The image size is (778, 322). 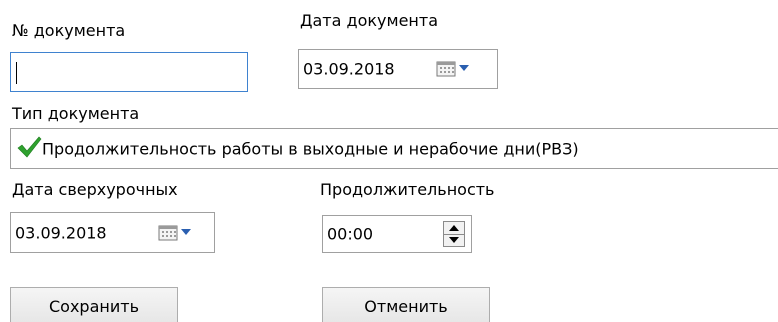 What do you see at coordinates (29, 147) in the screenshot?
I see `check-icon` at bounding box center [29, 147].